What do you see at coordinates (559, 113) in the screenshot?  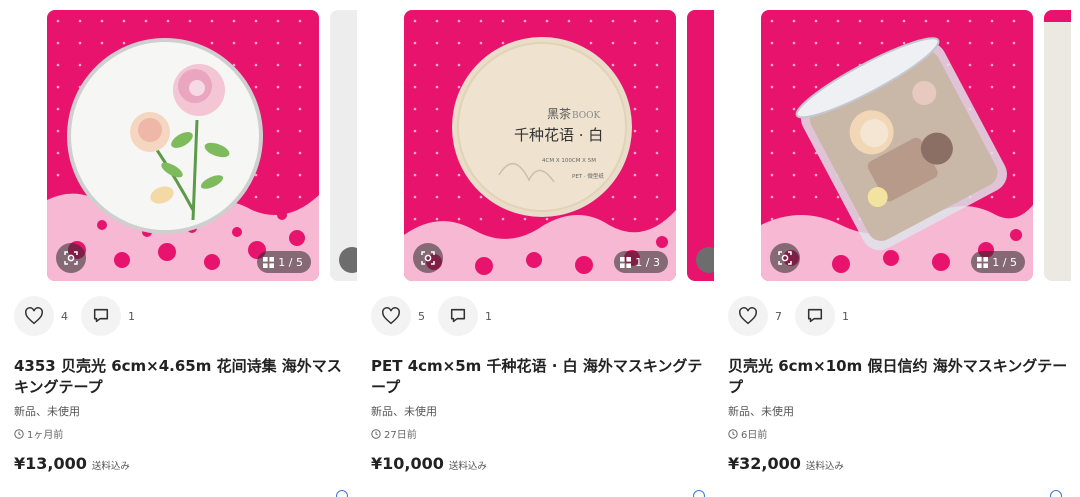 I see `tape-brand: 黑茶` at bounding box center [559, 113].